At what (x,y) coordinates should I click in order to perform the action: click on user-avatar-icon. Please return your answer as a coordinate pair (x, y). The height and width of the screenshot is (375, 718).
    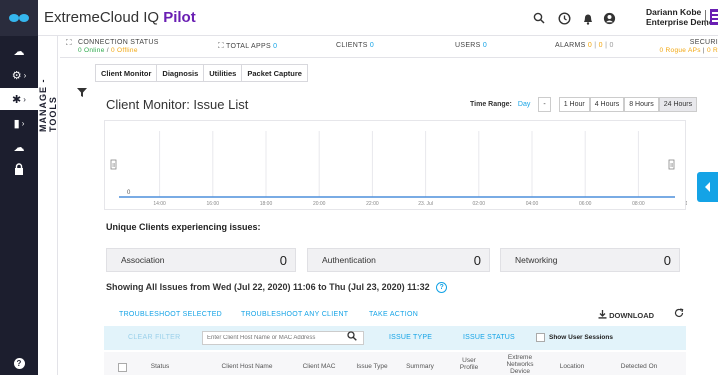
    Looking at the image, I should click on (609, 18).